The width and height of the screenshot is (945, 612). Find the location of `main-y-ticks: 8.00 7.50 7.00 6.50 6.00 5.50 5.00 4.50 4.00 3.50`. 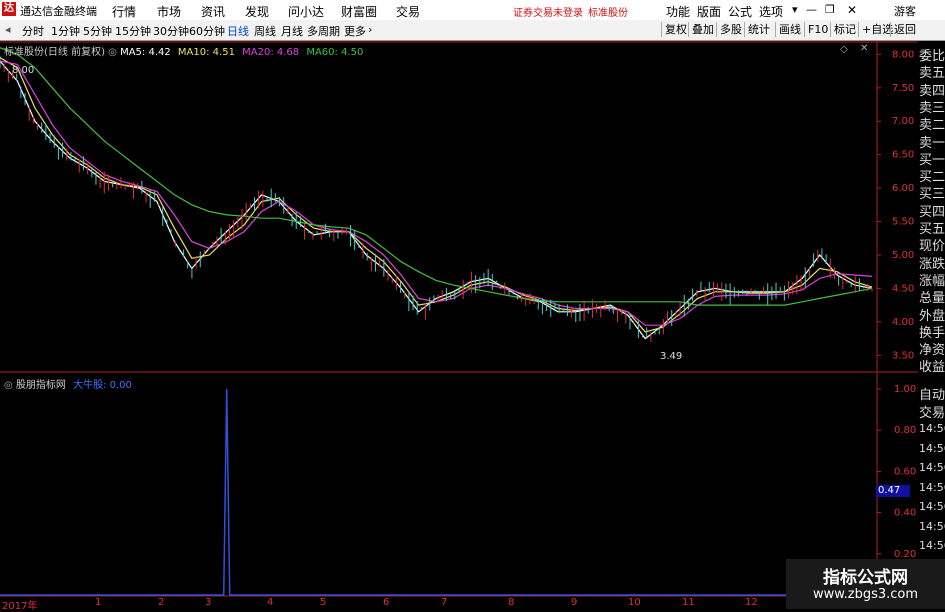

main-y-ticks: 8.00 7.50 7.00 6.50 6.00 5.50 5.00 4.50 4.00 3.50 is located at coordinates (895, 205).